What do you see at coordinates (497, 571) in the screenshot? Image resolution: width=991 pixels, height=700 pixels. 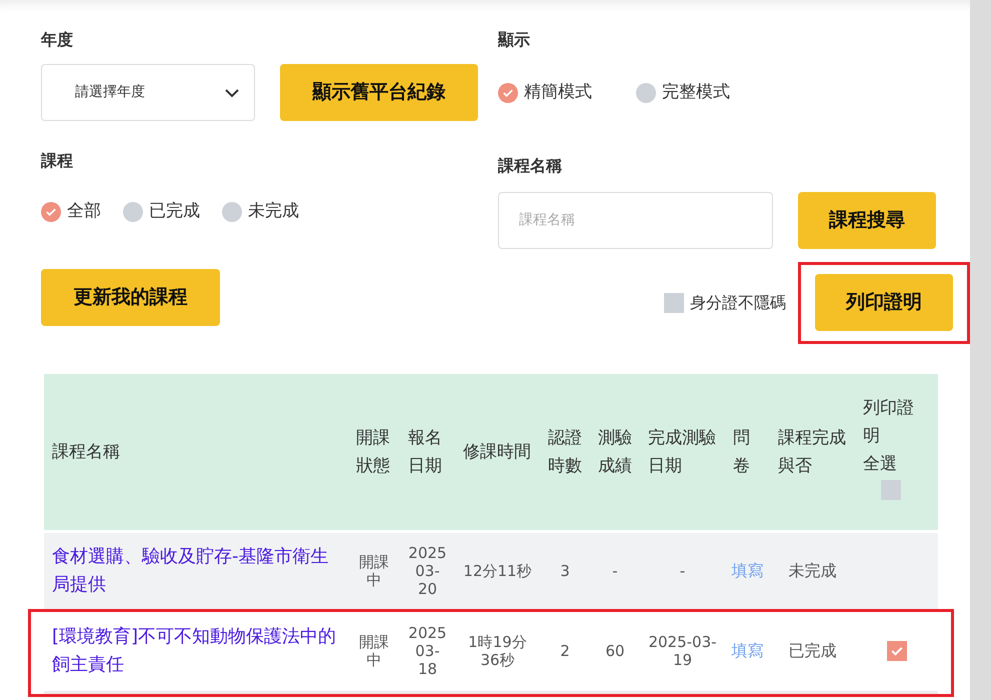 I see `table-cell: 12分11秒` at bounding box center [497, 571].